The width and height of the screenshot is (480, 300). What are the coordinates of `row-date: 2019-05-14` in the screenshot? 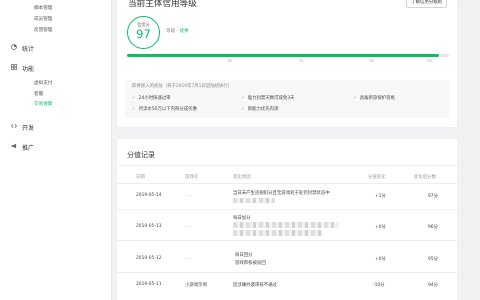 It's located at (149, 195).